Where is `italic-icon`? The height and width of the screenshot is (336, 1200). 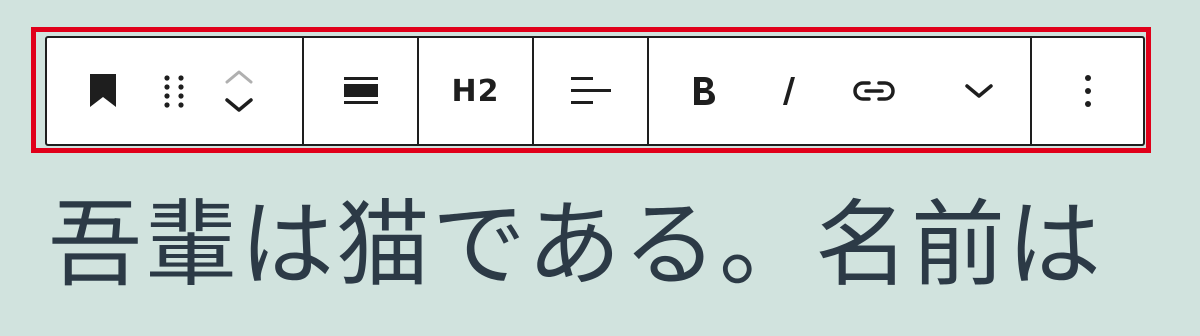
italic-icon is located at coordinates (789, 91).